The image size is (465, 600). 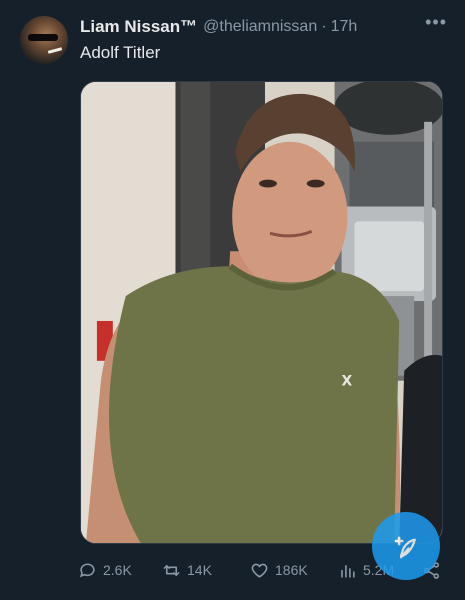 I want to click on tweet-header: Liam Nissan™ @theliamnissan · 17h, so click(x=266, y=27).